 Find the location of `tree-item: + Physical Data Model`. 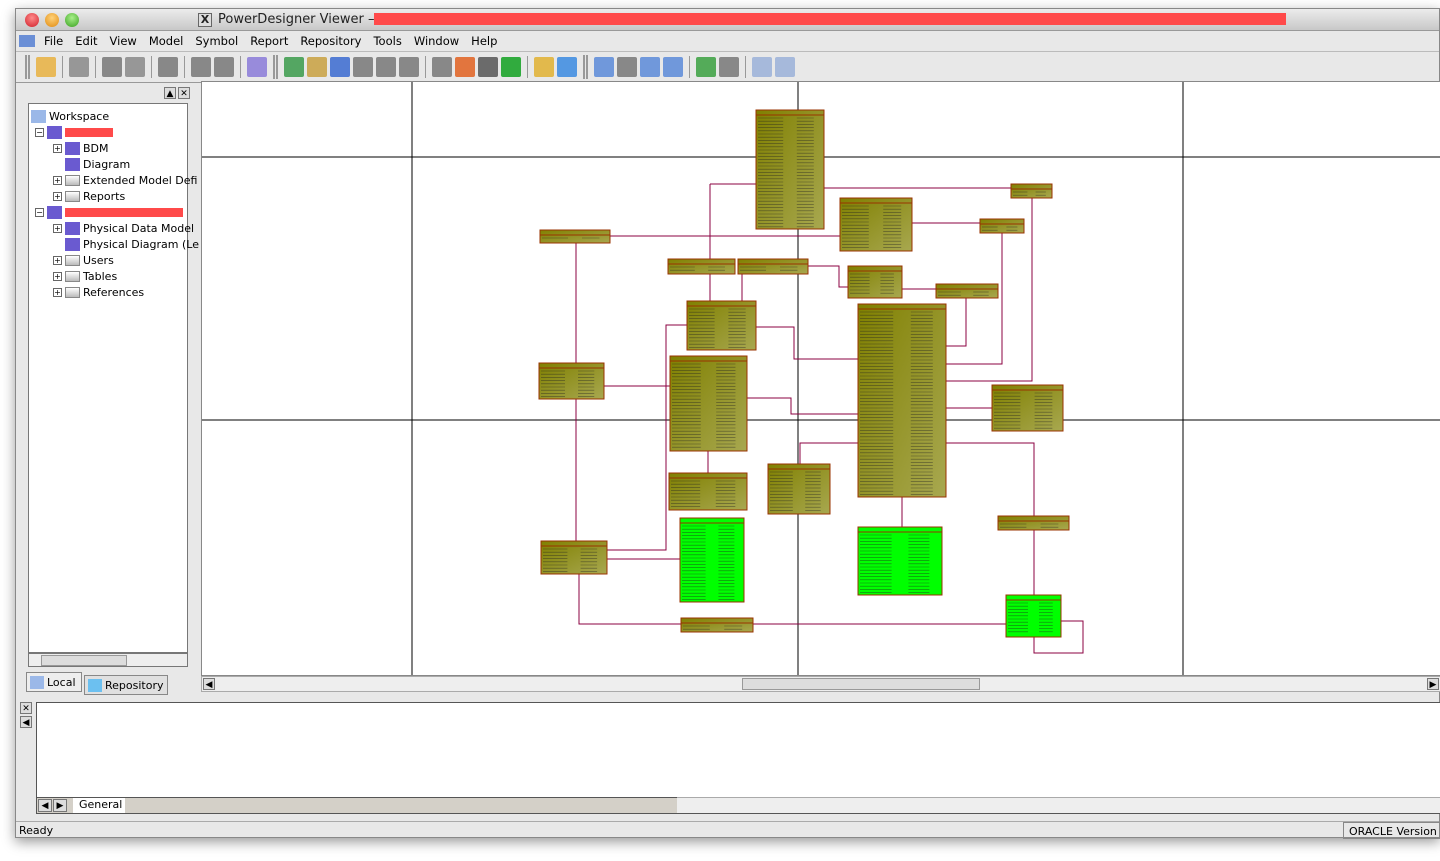

tree-item: + Physical Data Model is located at coordinates (123, 228).